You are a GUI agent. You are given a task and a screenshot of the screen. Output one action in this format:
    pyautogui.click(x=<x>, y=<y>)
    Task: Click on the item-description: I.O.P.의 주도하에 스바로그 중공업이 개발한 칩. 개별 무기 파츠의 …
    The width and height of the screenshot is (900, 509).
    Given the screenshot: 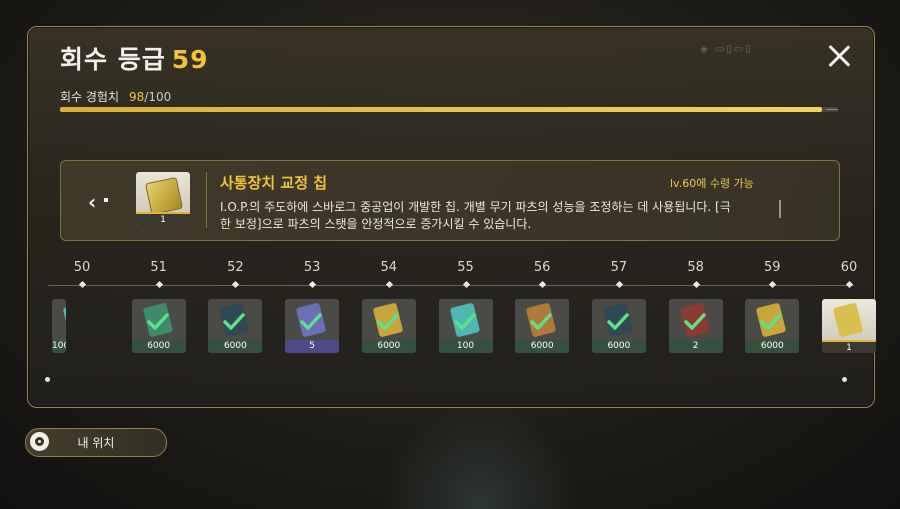 What is the action you would take?
    pyautogui.click(x=475, y=215)
    